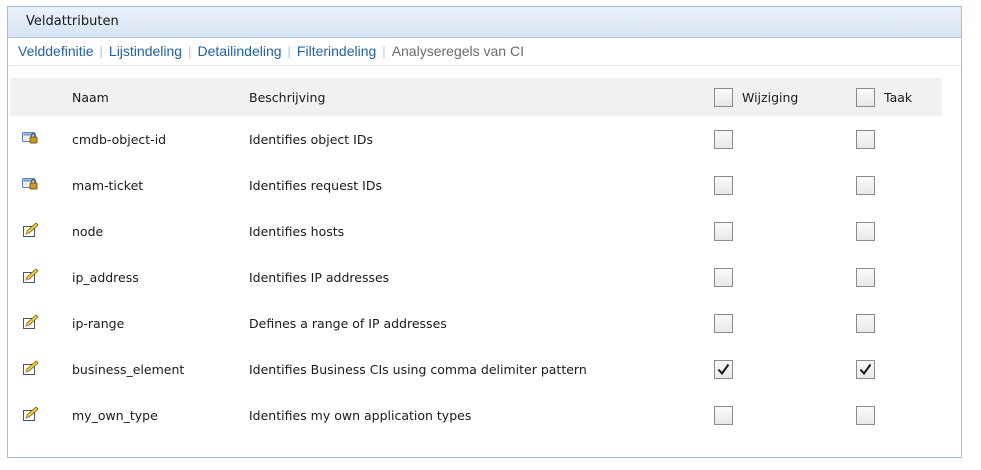  Describe the element at coordinates (311, 139) in the screenshot. I see `row-description: Identifies object IDs` at that location.